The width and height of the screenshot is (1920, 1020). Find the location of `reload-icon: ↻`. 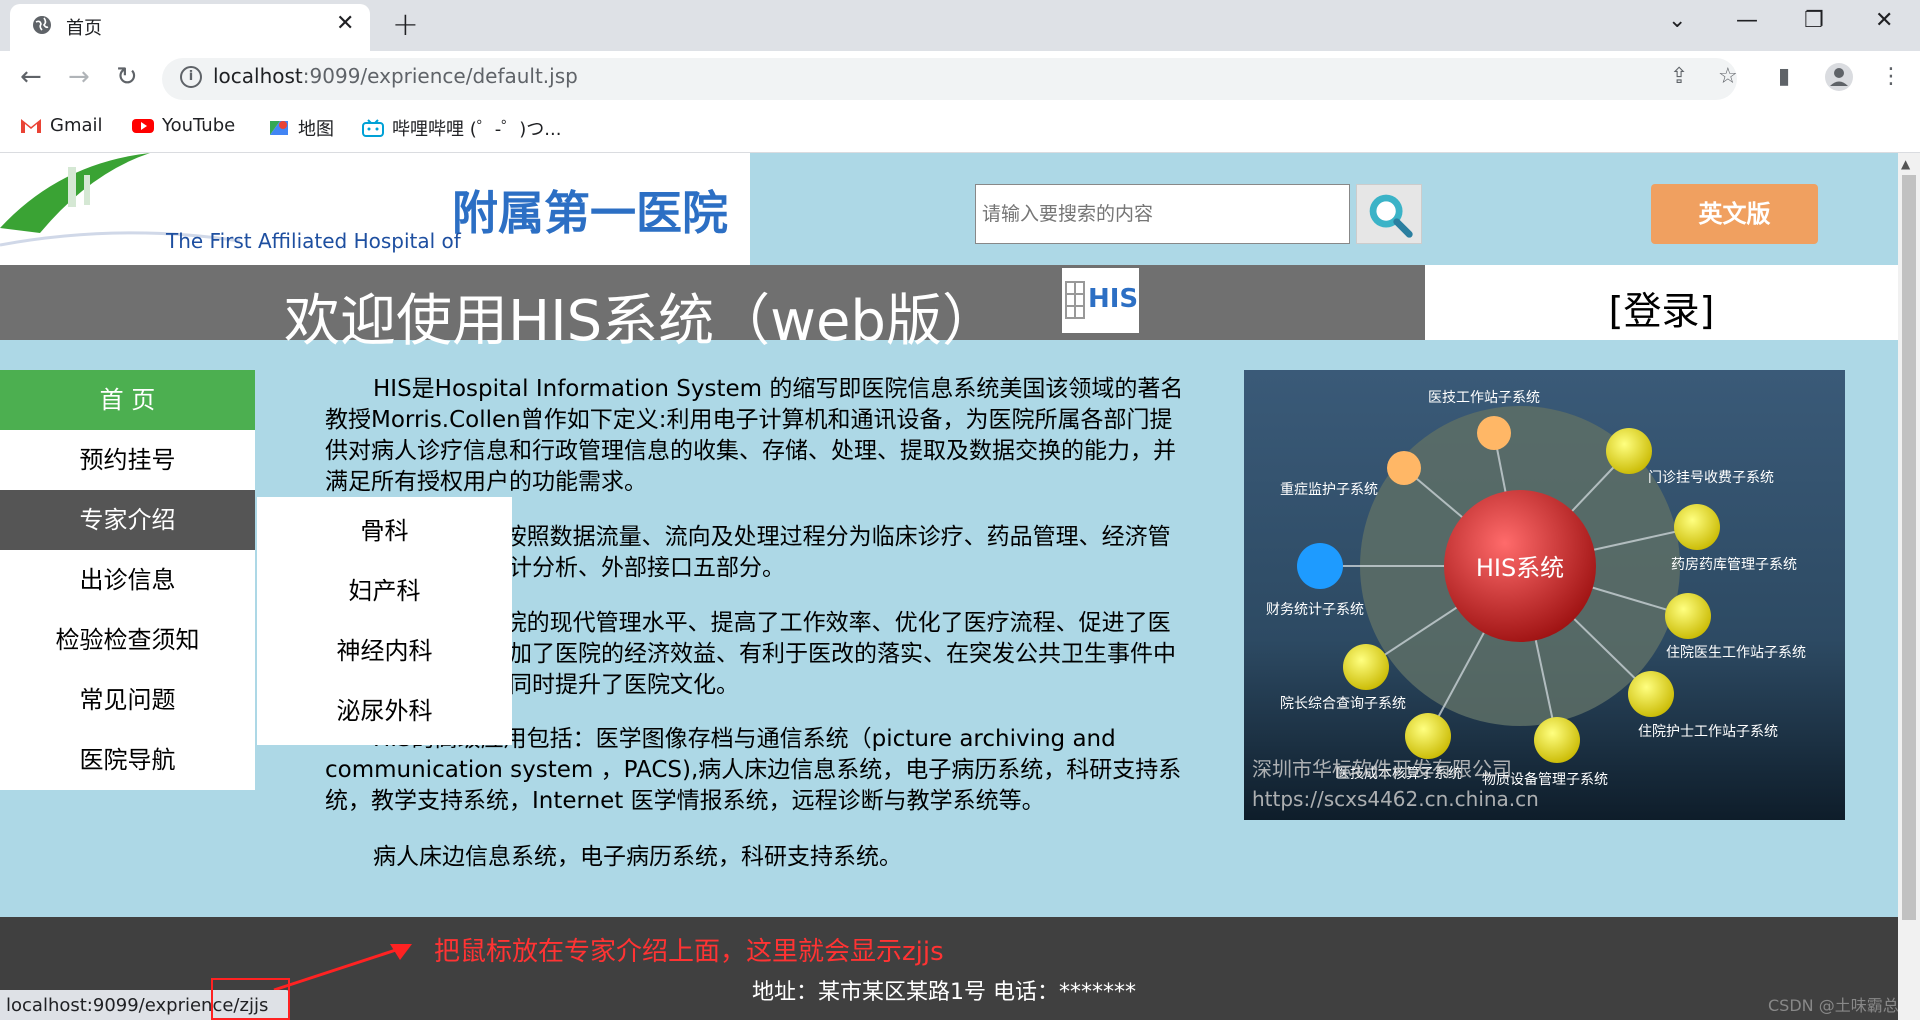

reload-icon: ↻ is located at coordinates (127, 77).